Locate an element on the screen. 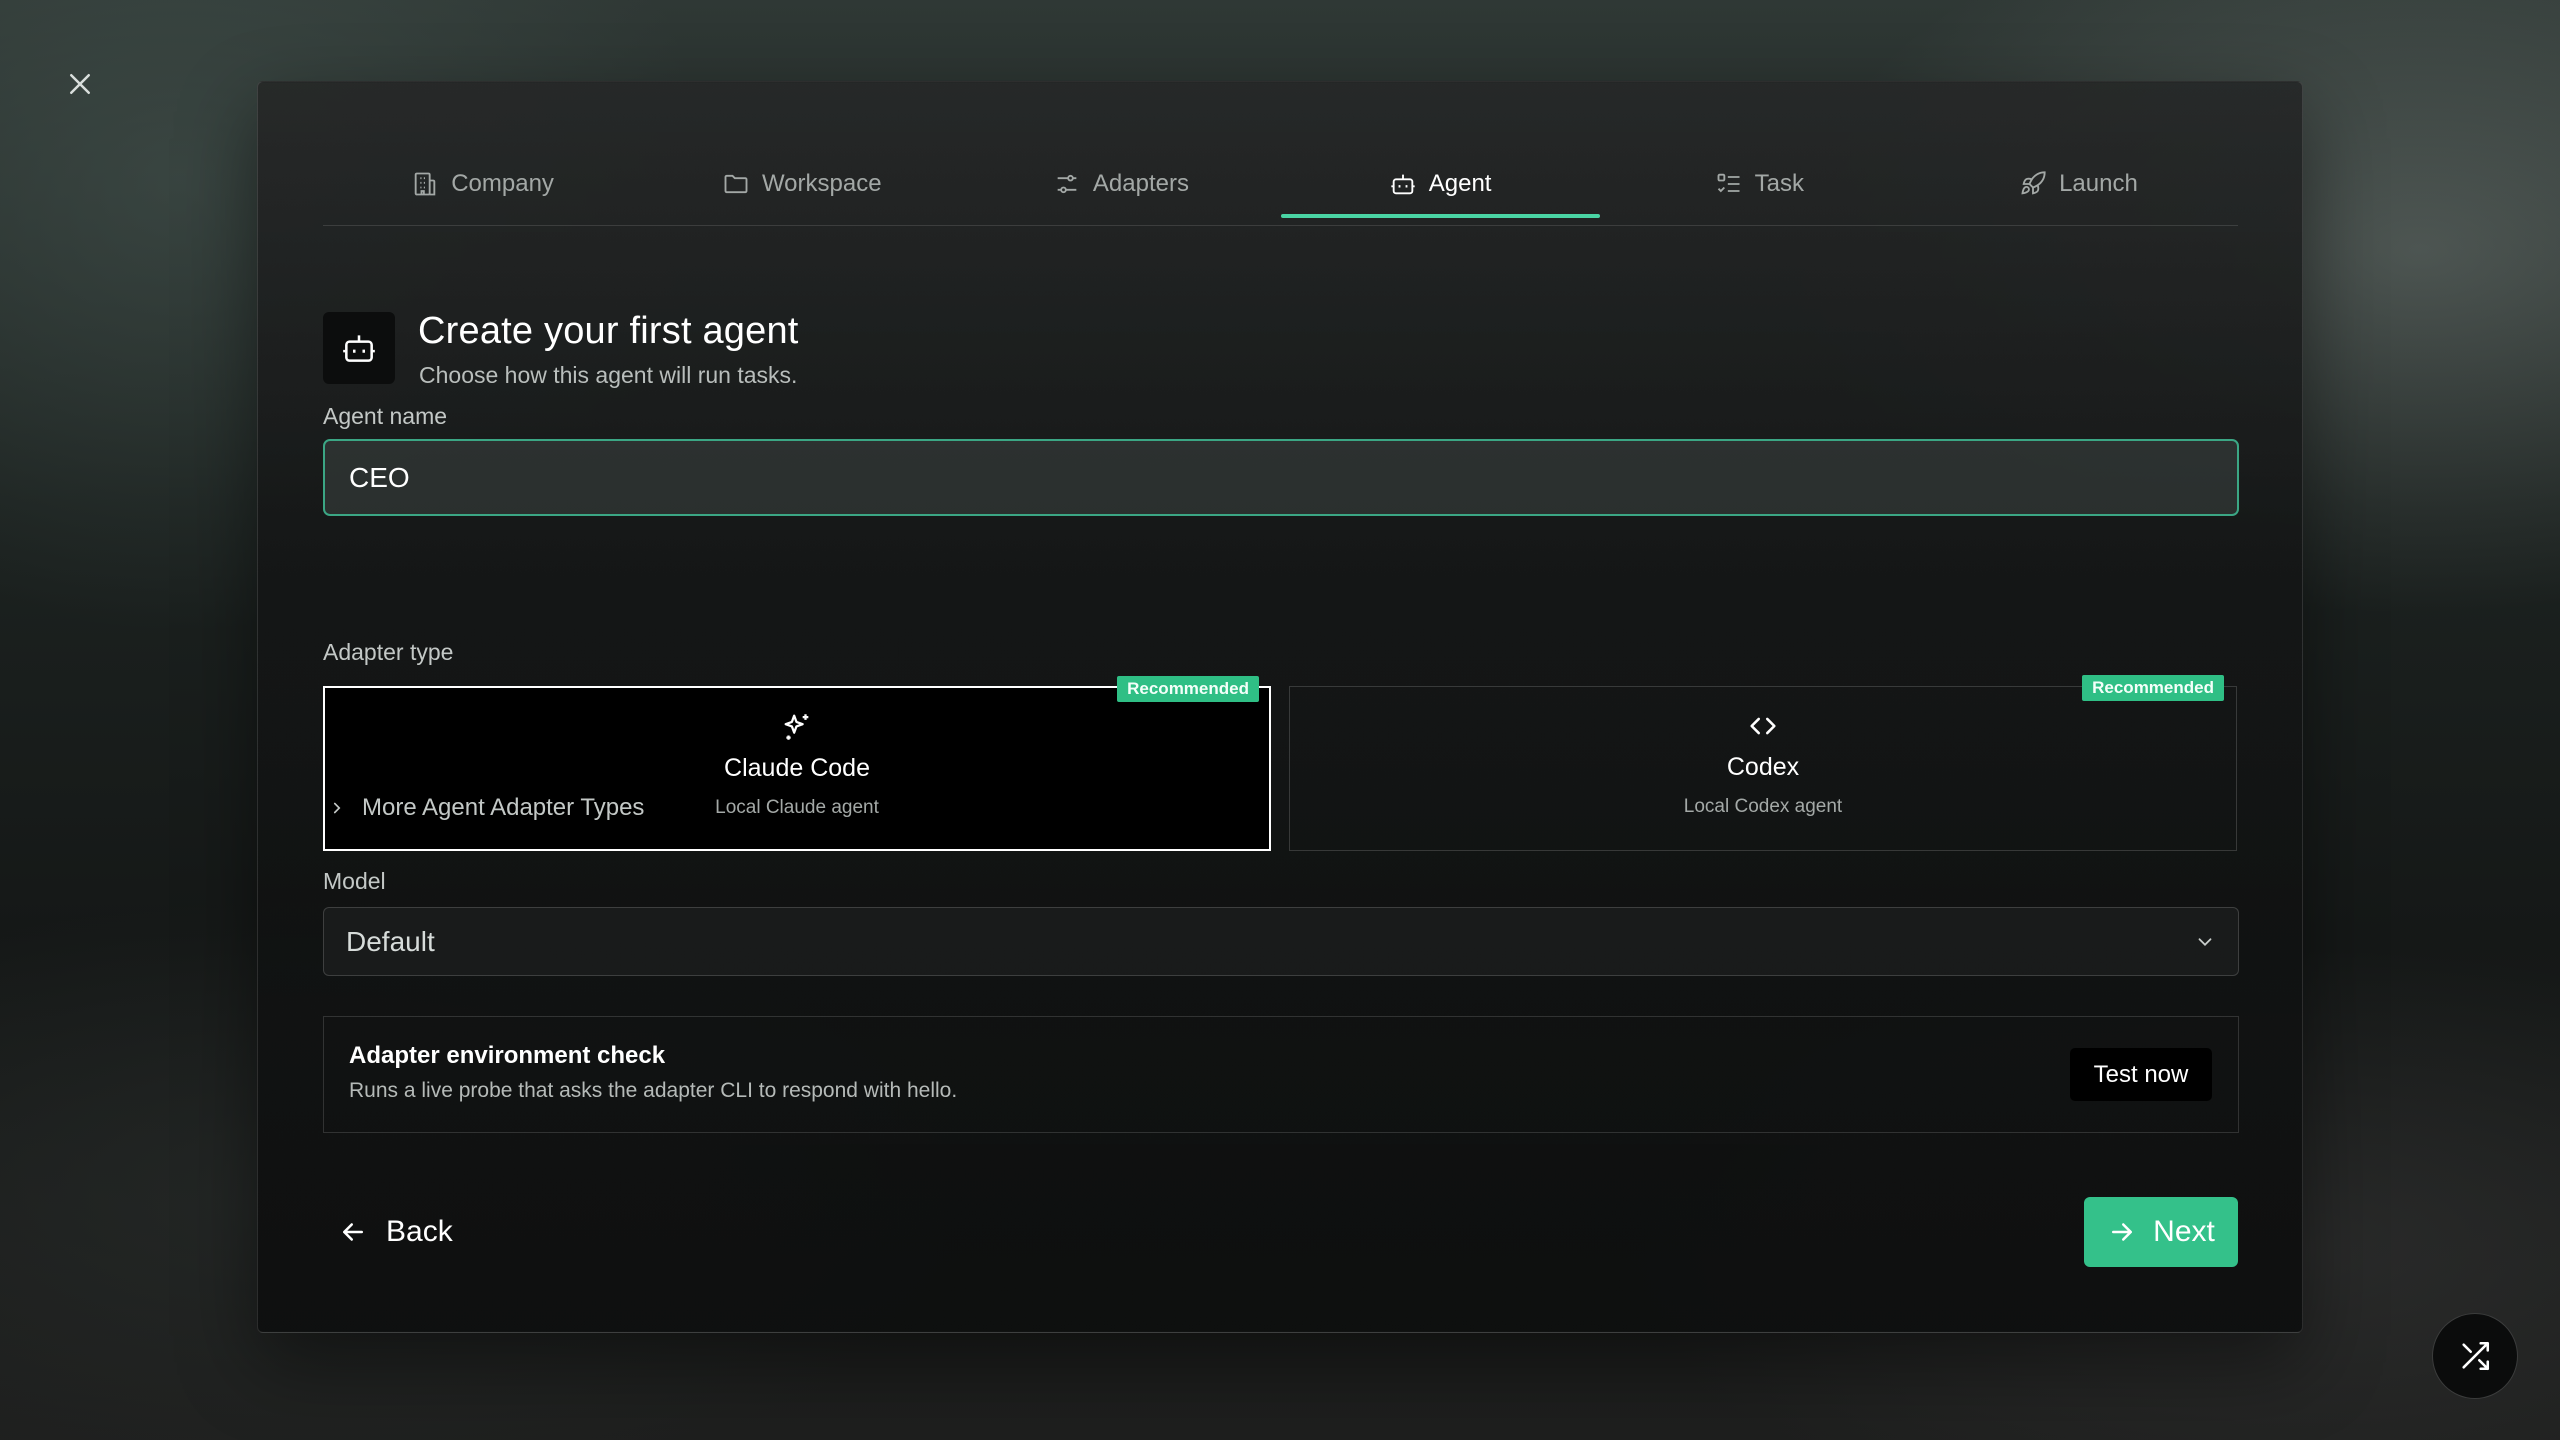 Image resolution: width=2560 pixels, height=1440 pixels. agent-name-label: Agent name is located at coordinates (385, 416).